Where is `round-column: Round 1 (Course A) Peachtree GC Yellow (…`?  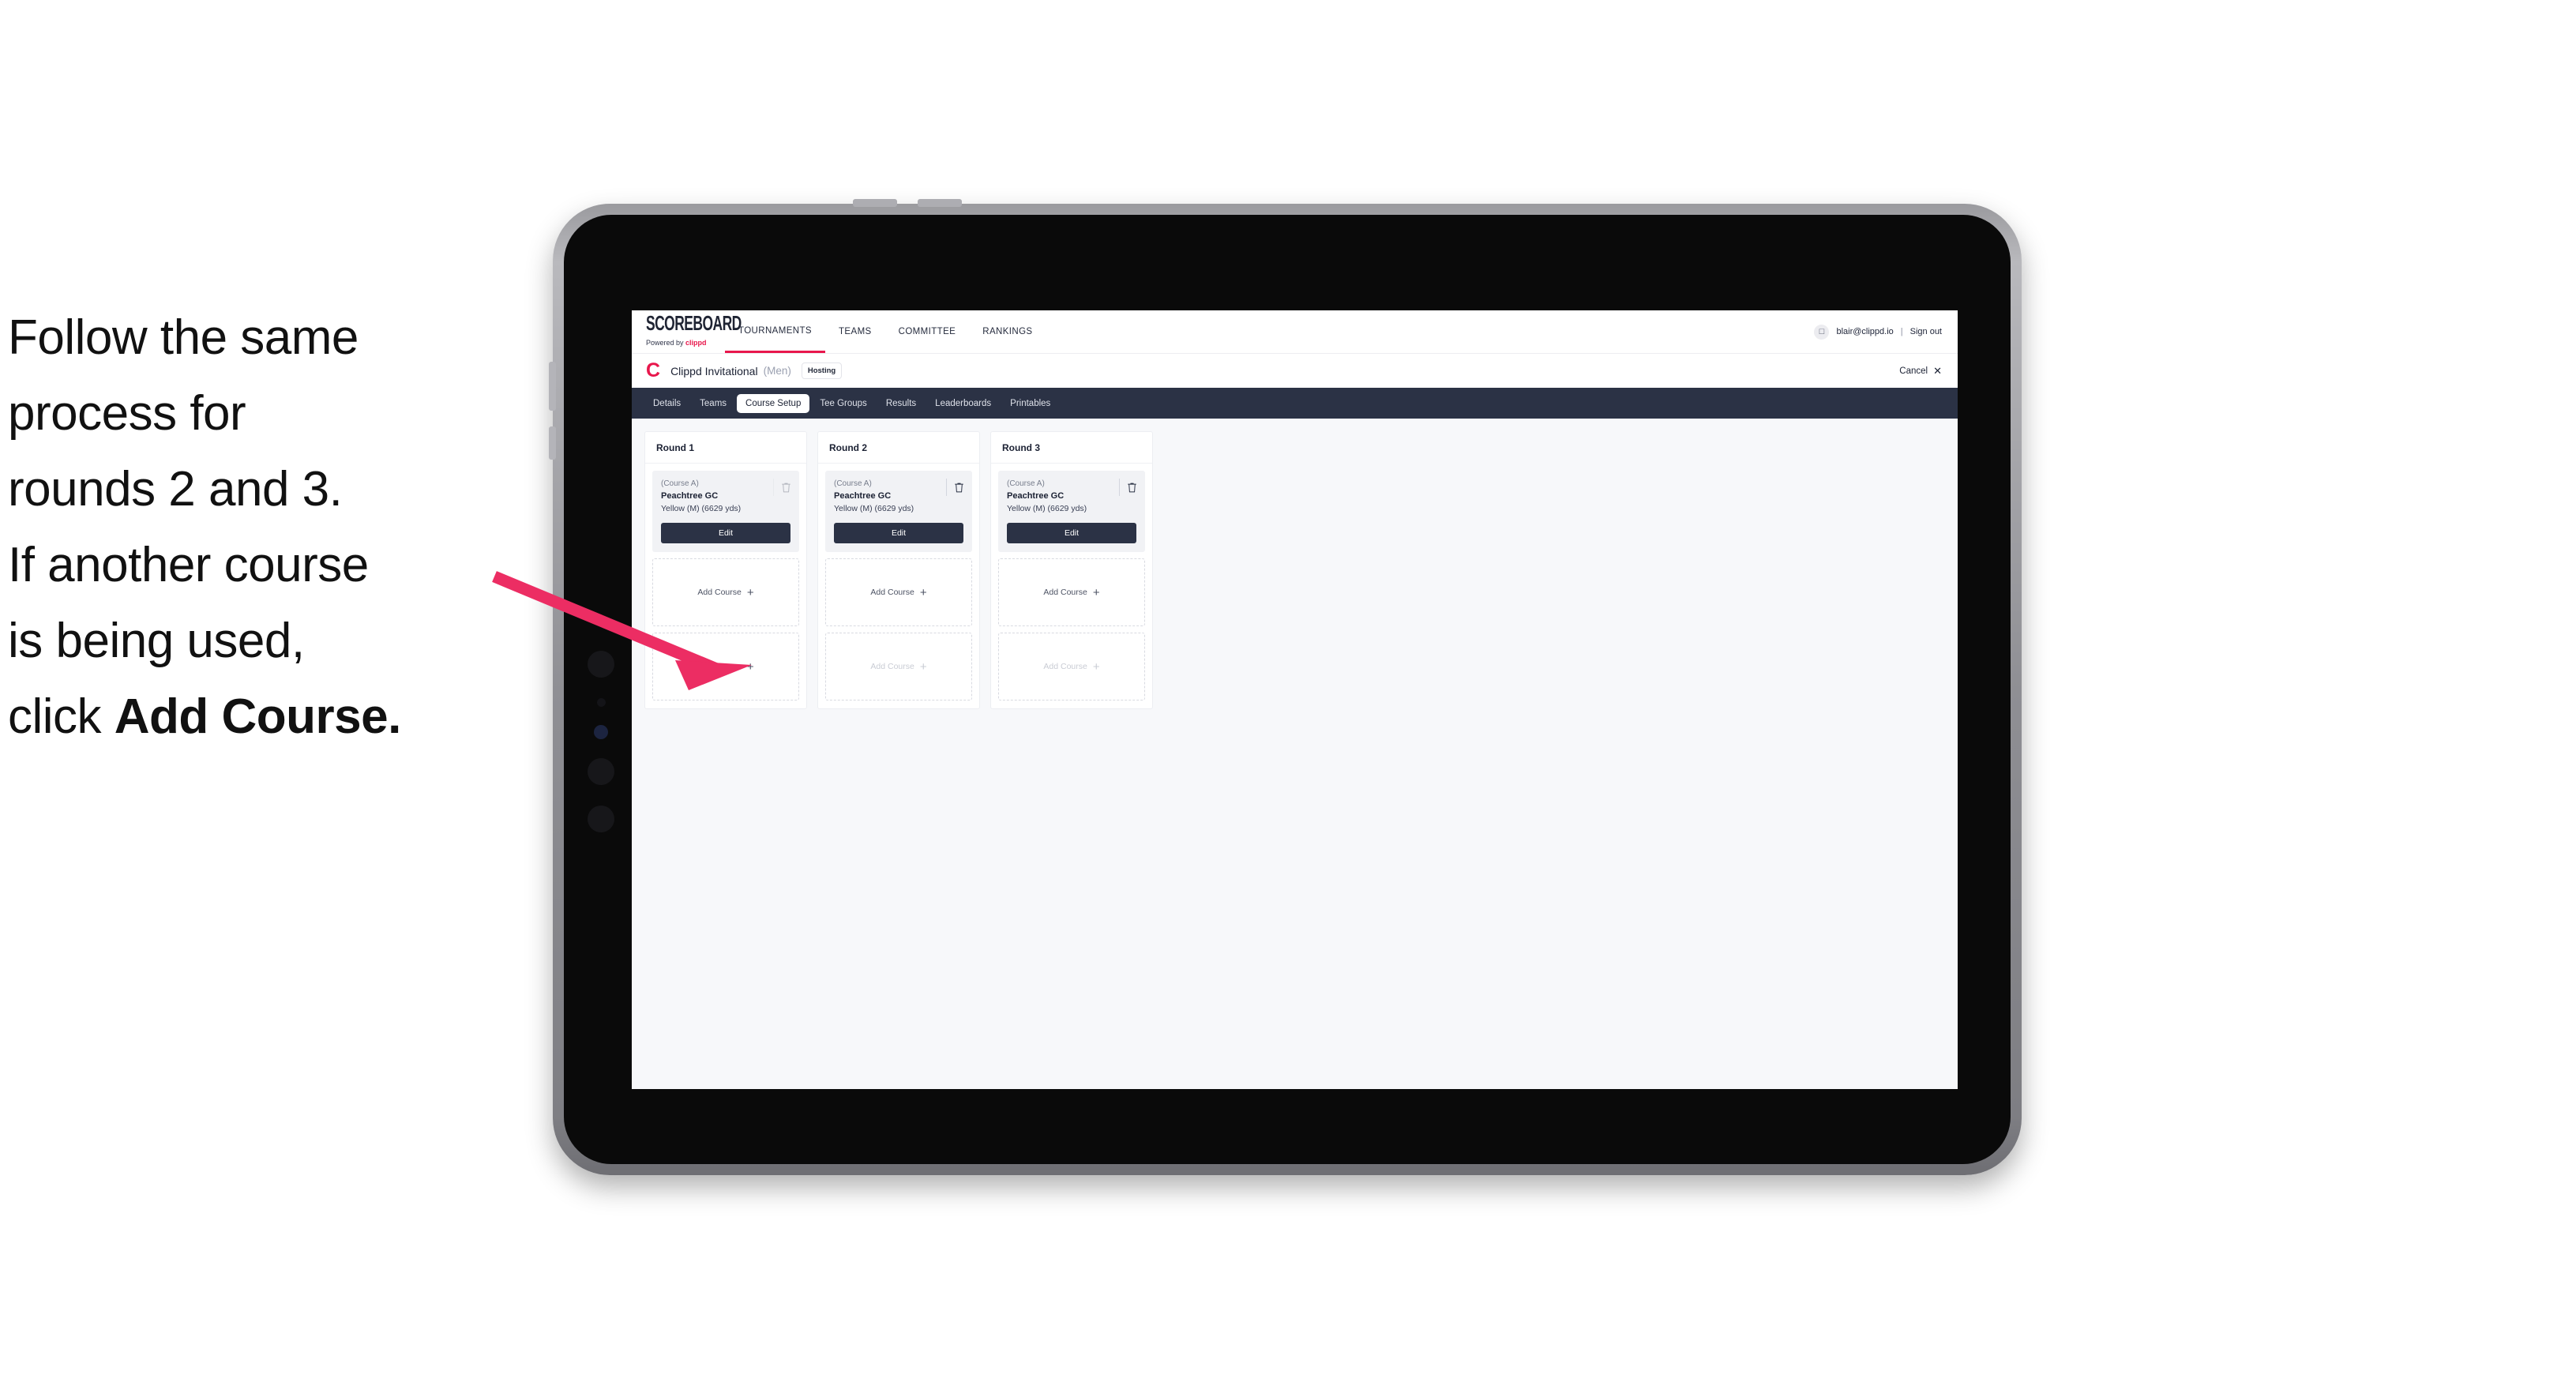
round-column: Round 1 (Course A) Peachtree GC Yellow (… is located at coordinates (725, 570).